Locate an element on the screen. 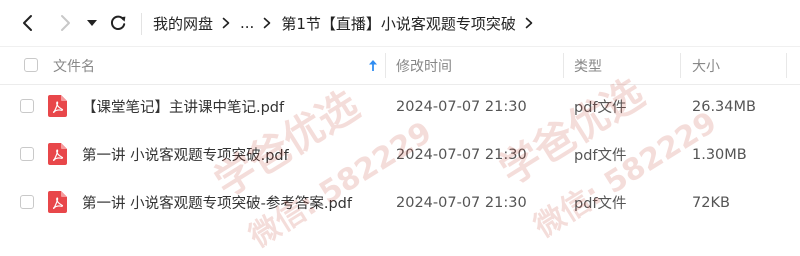 Image resolution: width=800 pixels, height=256 pixels. file-size: 1.30MB is located at coordinates (719, 154).